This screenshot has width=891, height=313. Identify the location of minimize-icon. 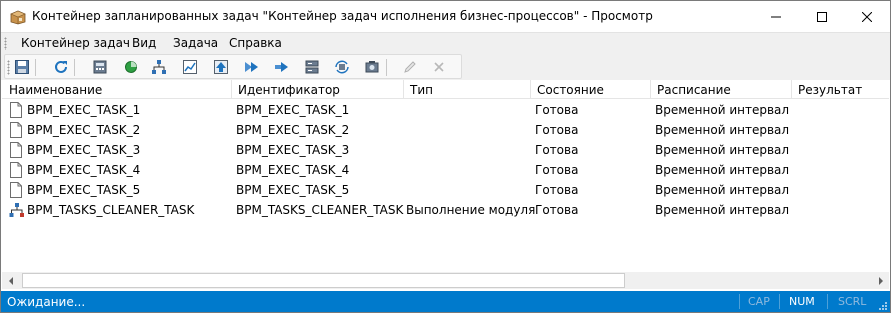
(776, 16).